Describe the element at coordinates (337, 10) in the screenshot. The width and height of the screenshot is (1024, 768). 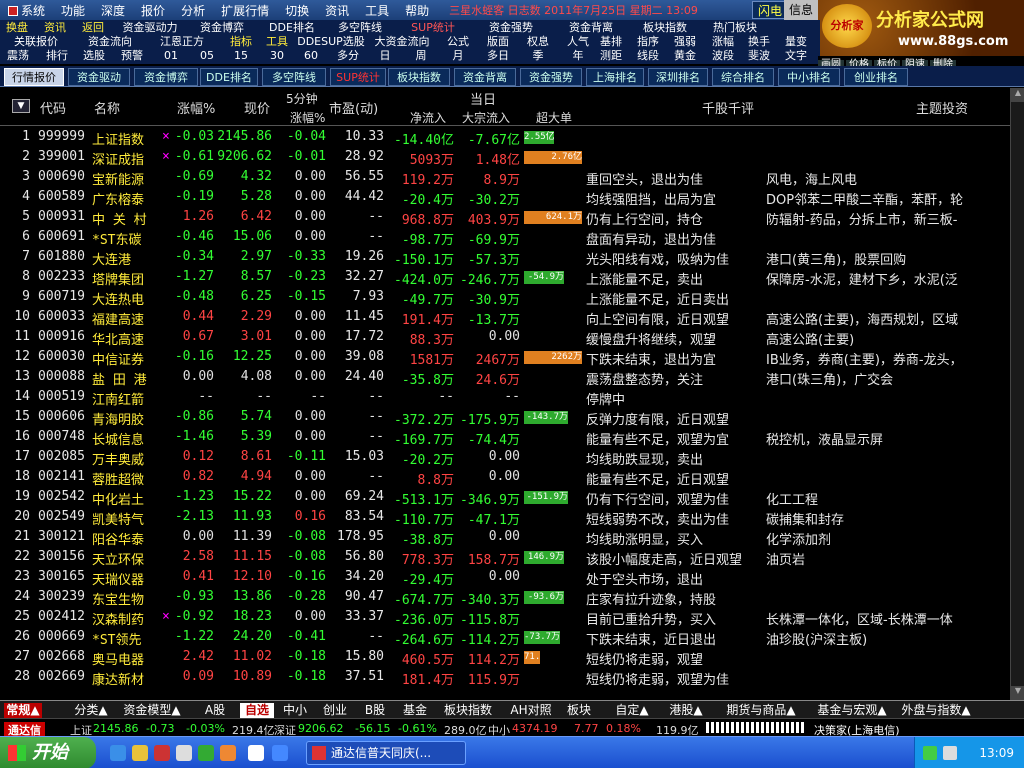
I see `menu-news: 资讯` at that location.